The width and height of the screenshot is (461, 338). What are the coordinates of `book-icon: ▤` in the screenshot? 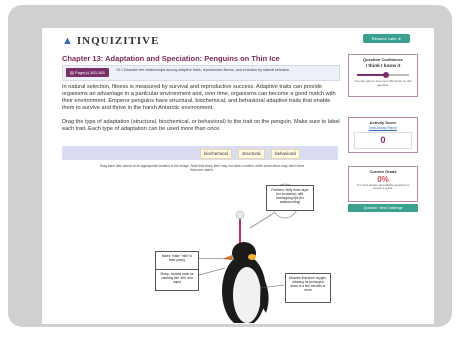 It's located at (72, 72).